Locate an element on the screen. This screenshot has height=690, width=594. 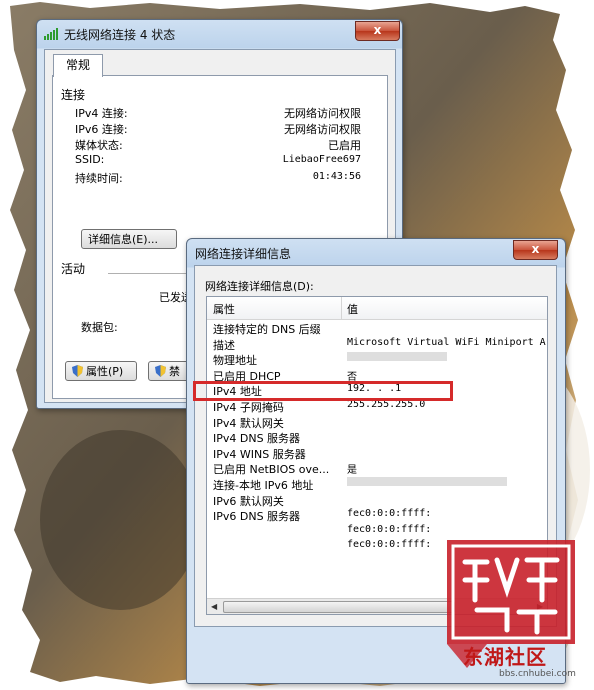
row-property: 描述 is located at coordinates (224, 345).